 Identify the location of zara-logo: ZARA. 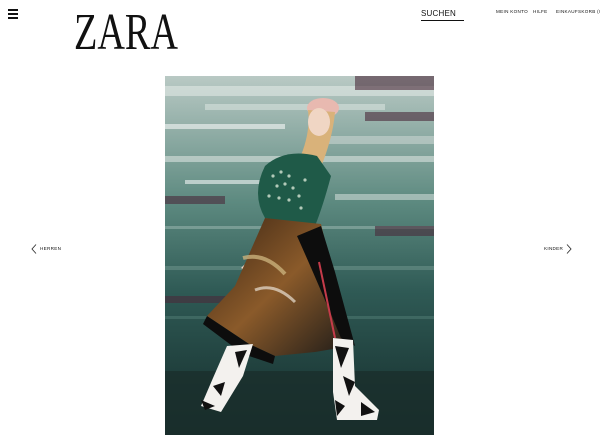
(126, 32).